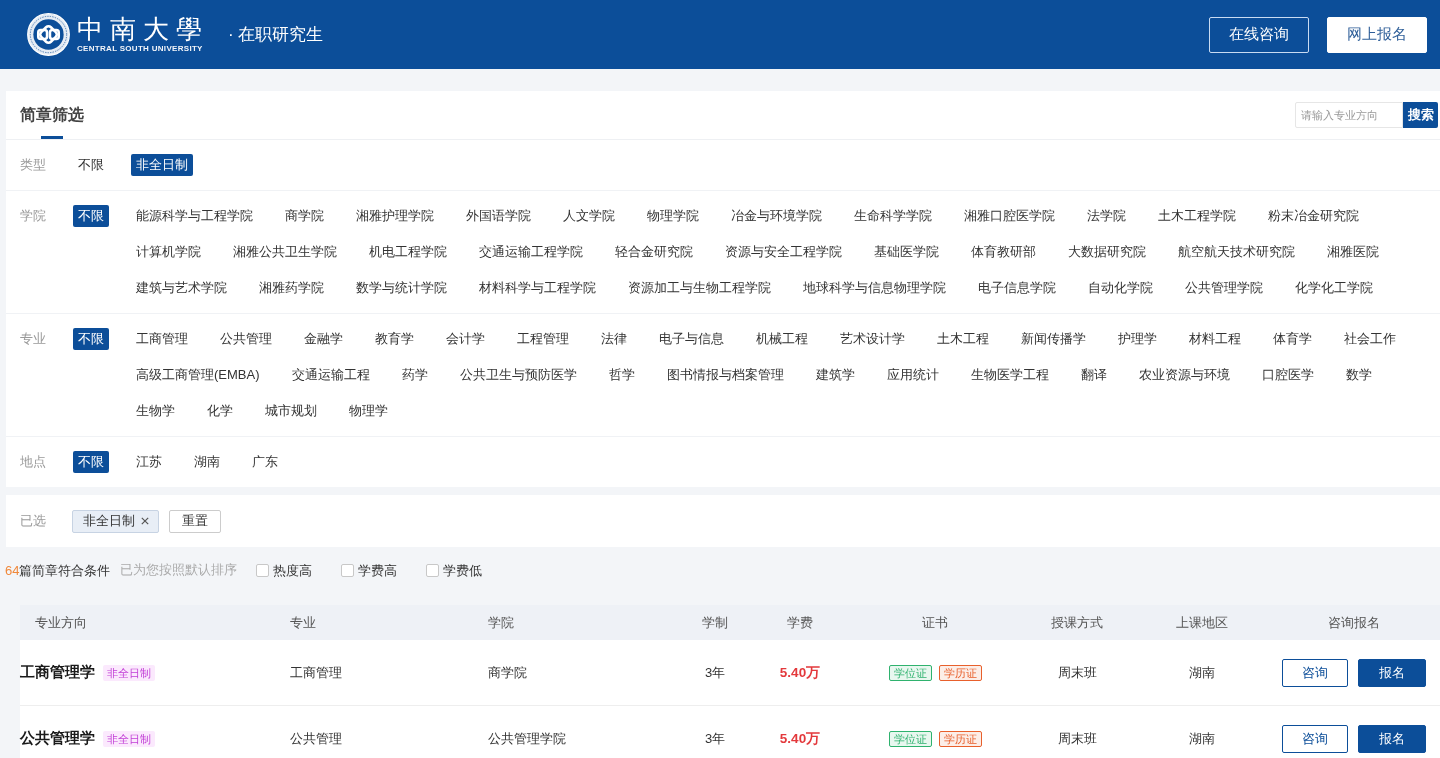 The height and width of the screenshot is (758, 1440). What do you see at coordinates (162, 339) in the screenshot?
I see `filter-option: 工商管理` at bounding box center [162, 339].